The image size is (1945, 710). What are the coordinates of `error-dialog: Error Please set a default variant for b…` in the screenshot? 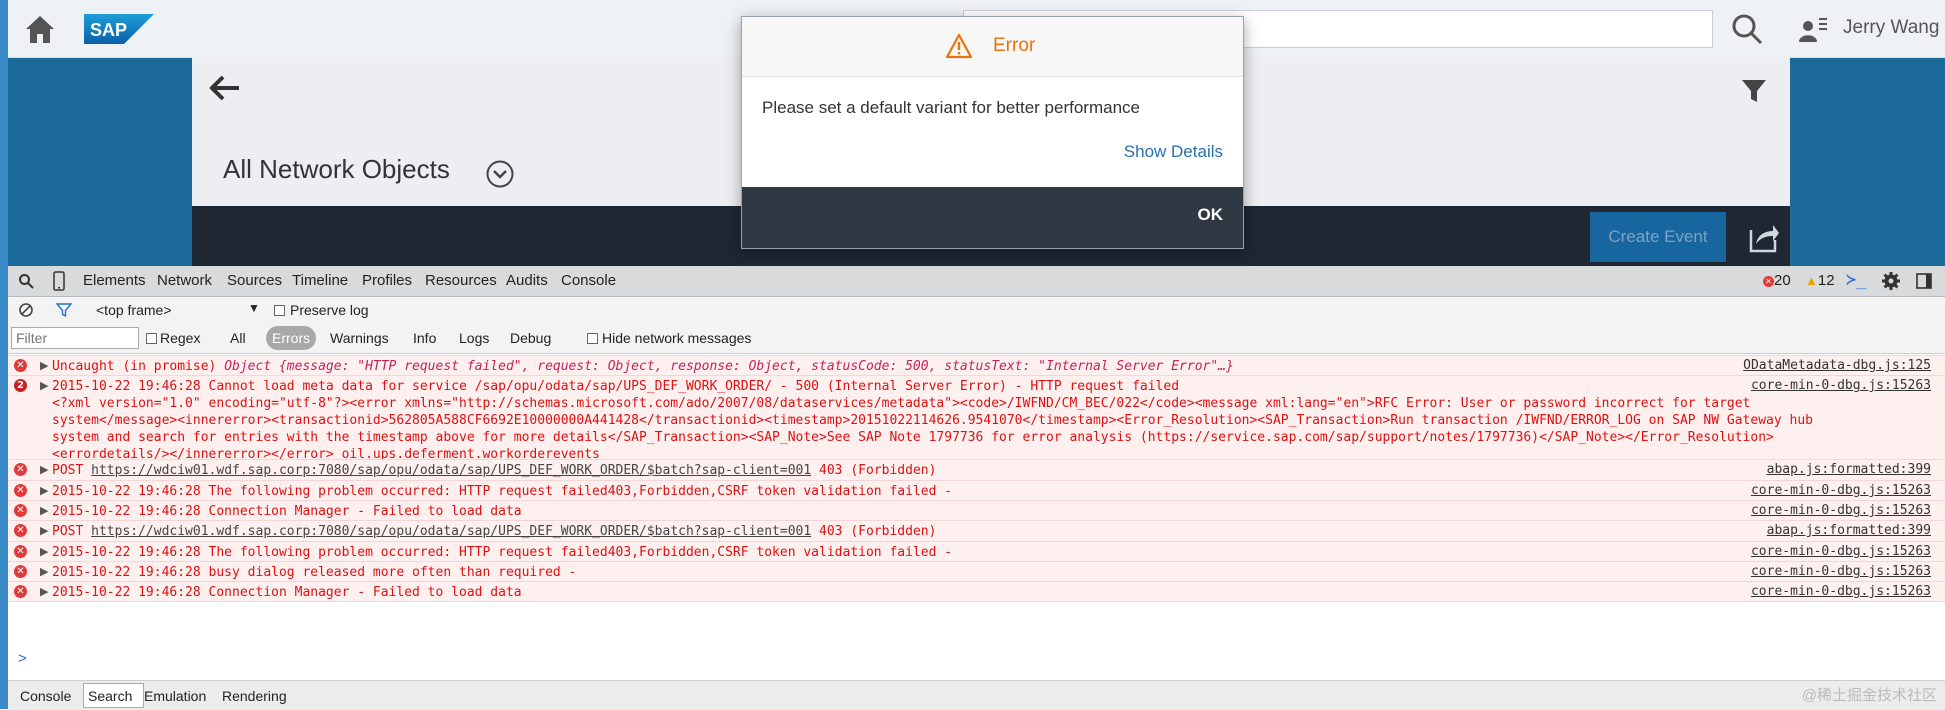 It's located at (992, 132).